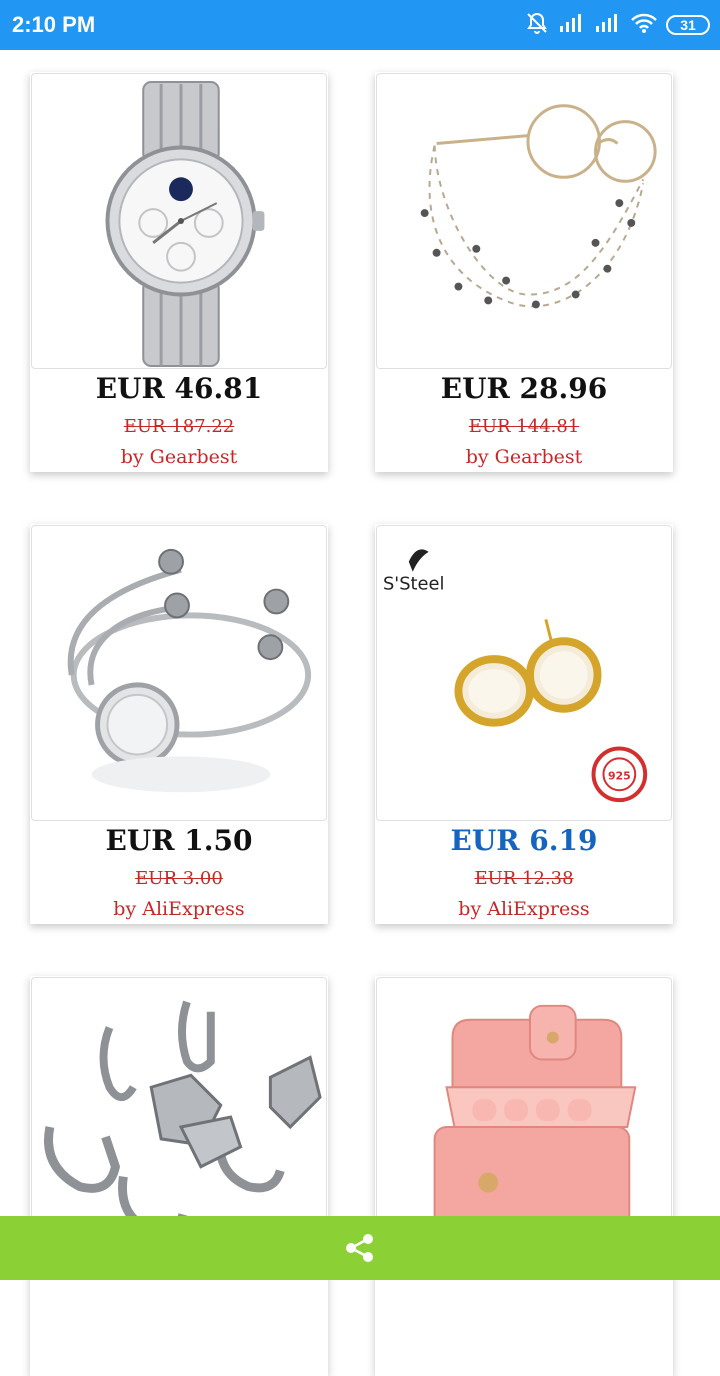  I want to click on battery-indicator: 31, so click(688, 25).